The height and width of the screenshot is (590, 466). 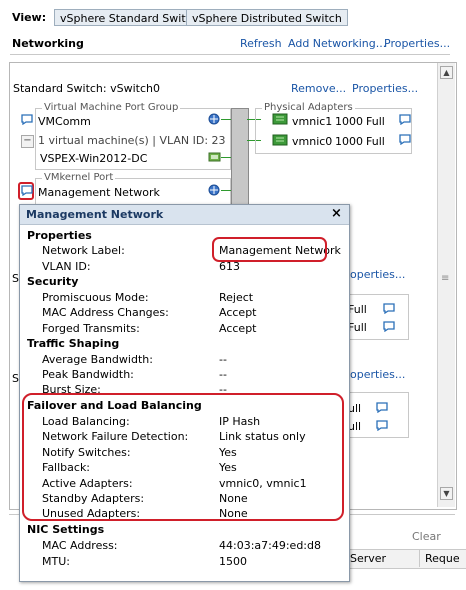 I want to click on close-icon: ×, so click(x=336, y=213).